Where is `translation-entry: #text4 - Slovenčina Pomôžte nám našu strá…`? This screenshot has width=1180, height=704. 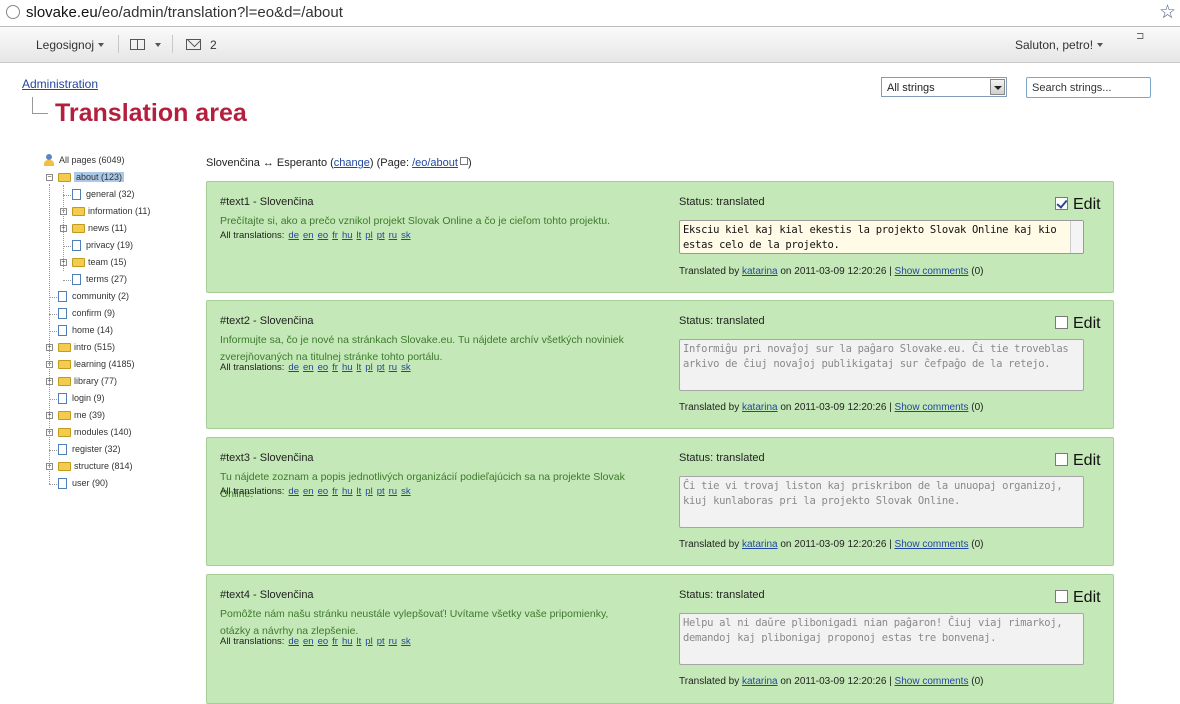
translation-entry: #text4 - Slovenčina Pomôžte nám našu strá… is located at coordinates (660, 639).